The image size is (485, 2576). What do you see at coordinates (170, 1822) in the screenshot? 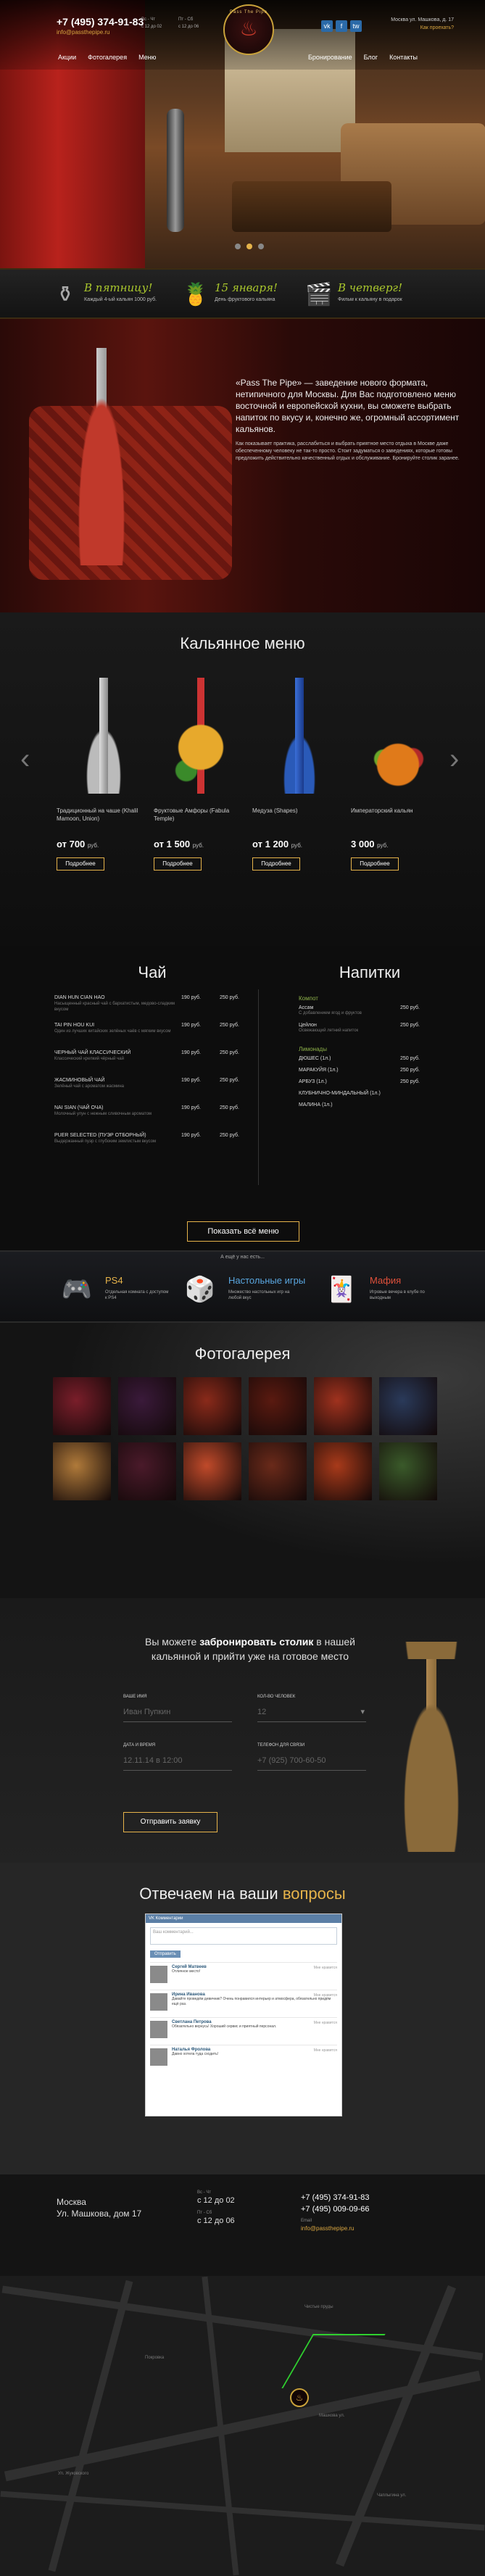
I see `submit-button: Отправить заявку` at bounding box center [170, 1822].